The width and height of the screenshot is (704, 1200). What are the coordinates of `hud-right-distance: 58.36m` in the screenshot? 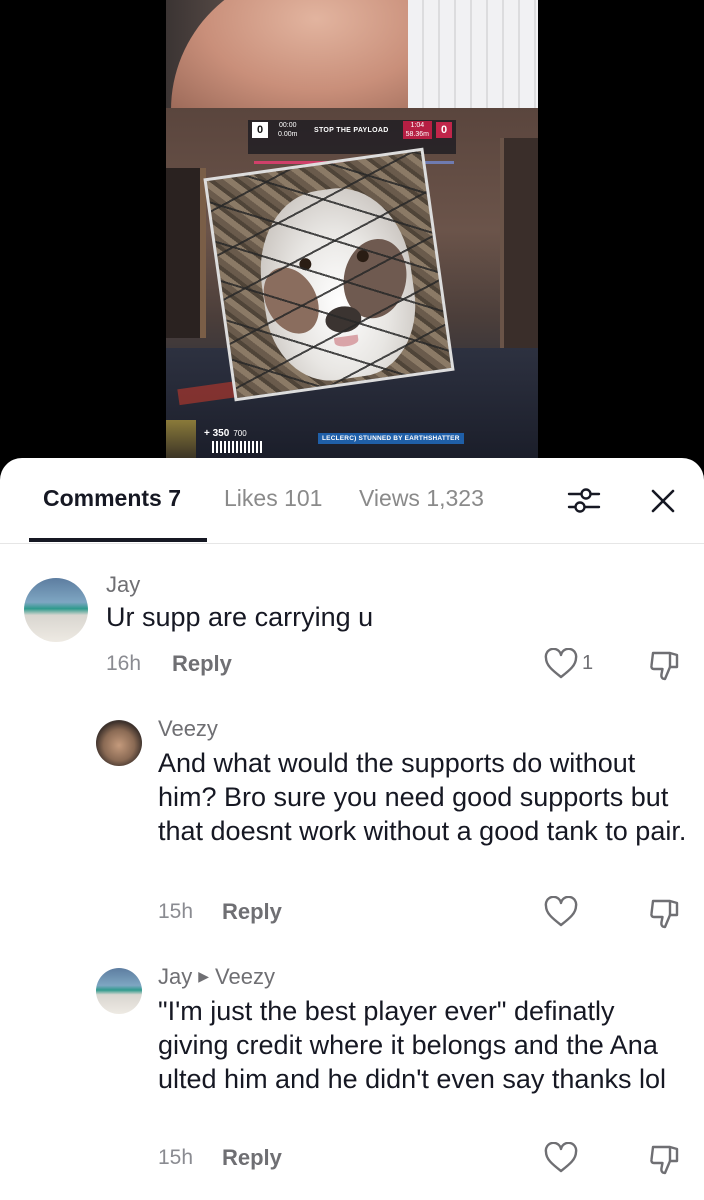 It's located at (417, 134).